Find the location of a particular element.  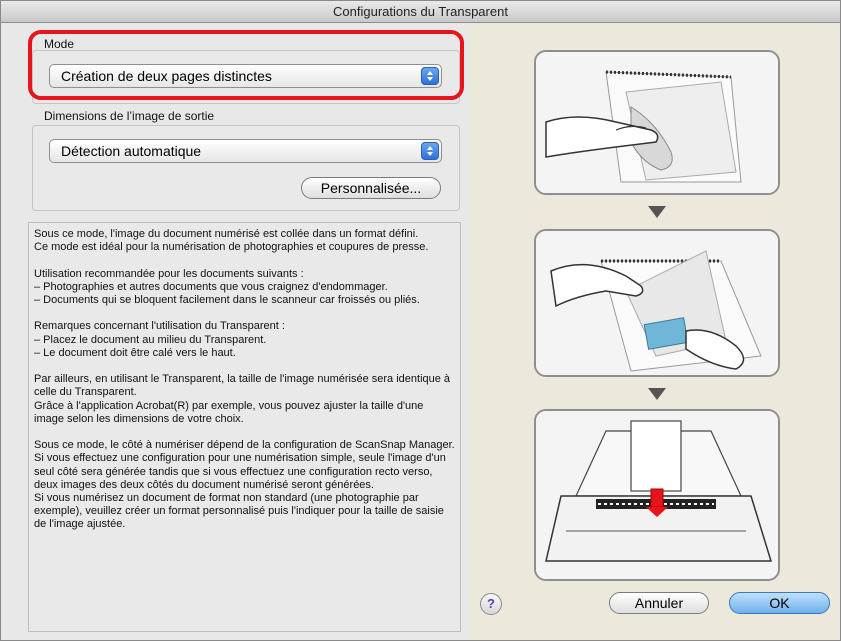

place-photo-image is located at coordinates (657, 303).